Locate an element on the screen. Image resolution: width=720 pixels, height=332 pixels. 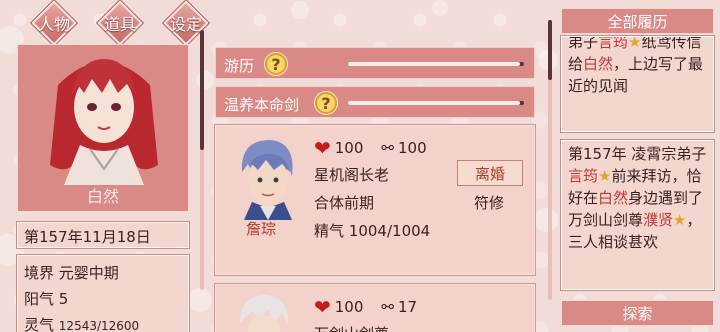
tab-character-label: 人物 is located at coordinates (53, 24).